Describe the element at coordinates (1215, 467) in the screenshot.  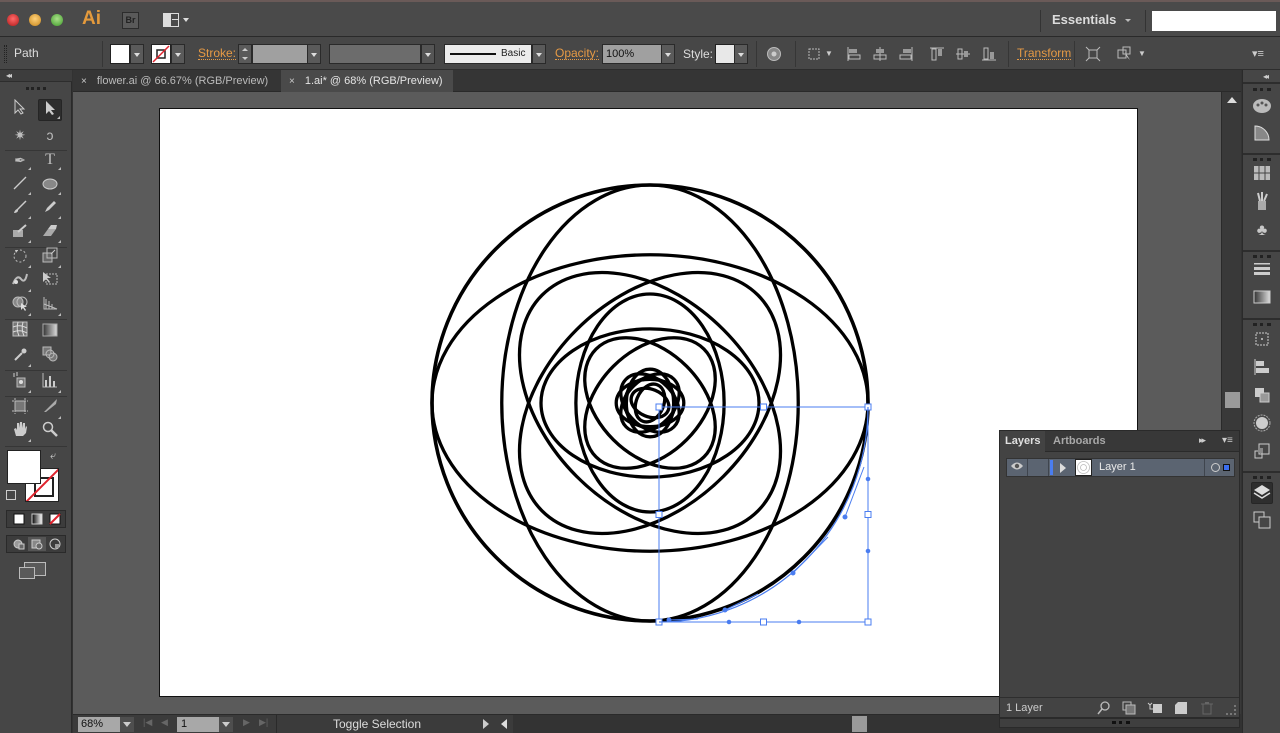
I see `target-circle-icon` at that location.